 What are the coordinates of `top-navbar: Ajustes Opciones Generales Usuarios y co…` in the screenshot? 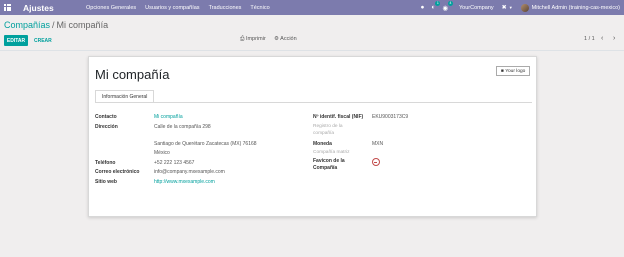 It's located at (312, 7).